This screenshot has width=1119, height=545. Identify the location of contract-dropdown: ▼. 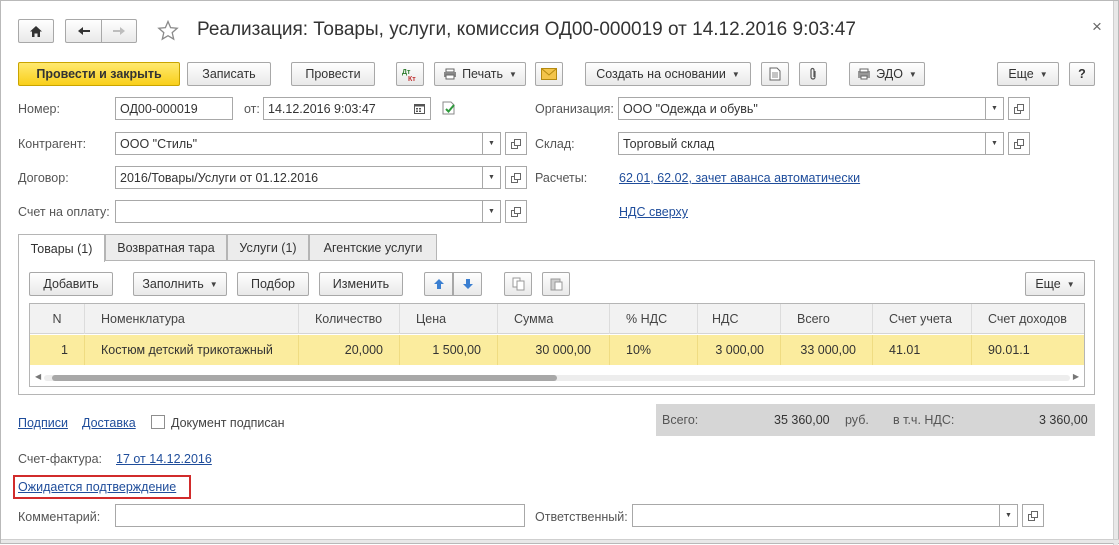
(492, 177).